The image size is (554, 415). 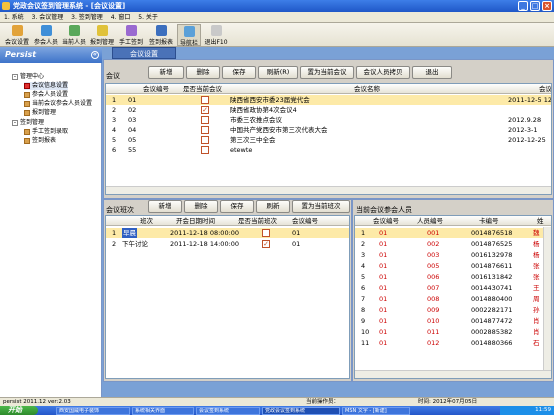 I want to click on attendee-table-hscroll, so click(x=453, y=374).